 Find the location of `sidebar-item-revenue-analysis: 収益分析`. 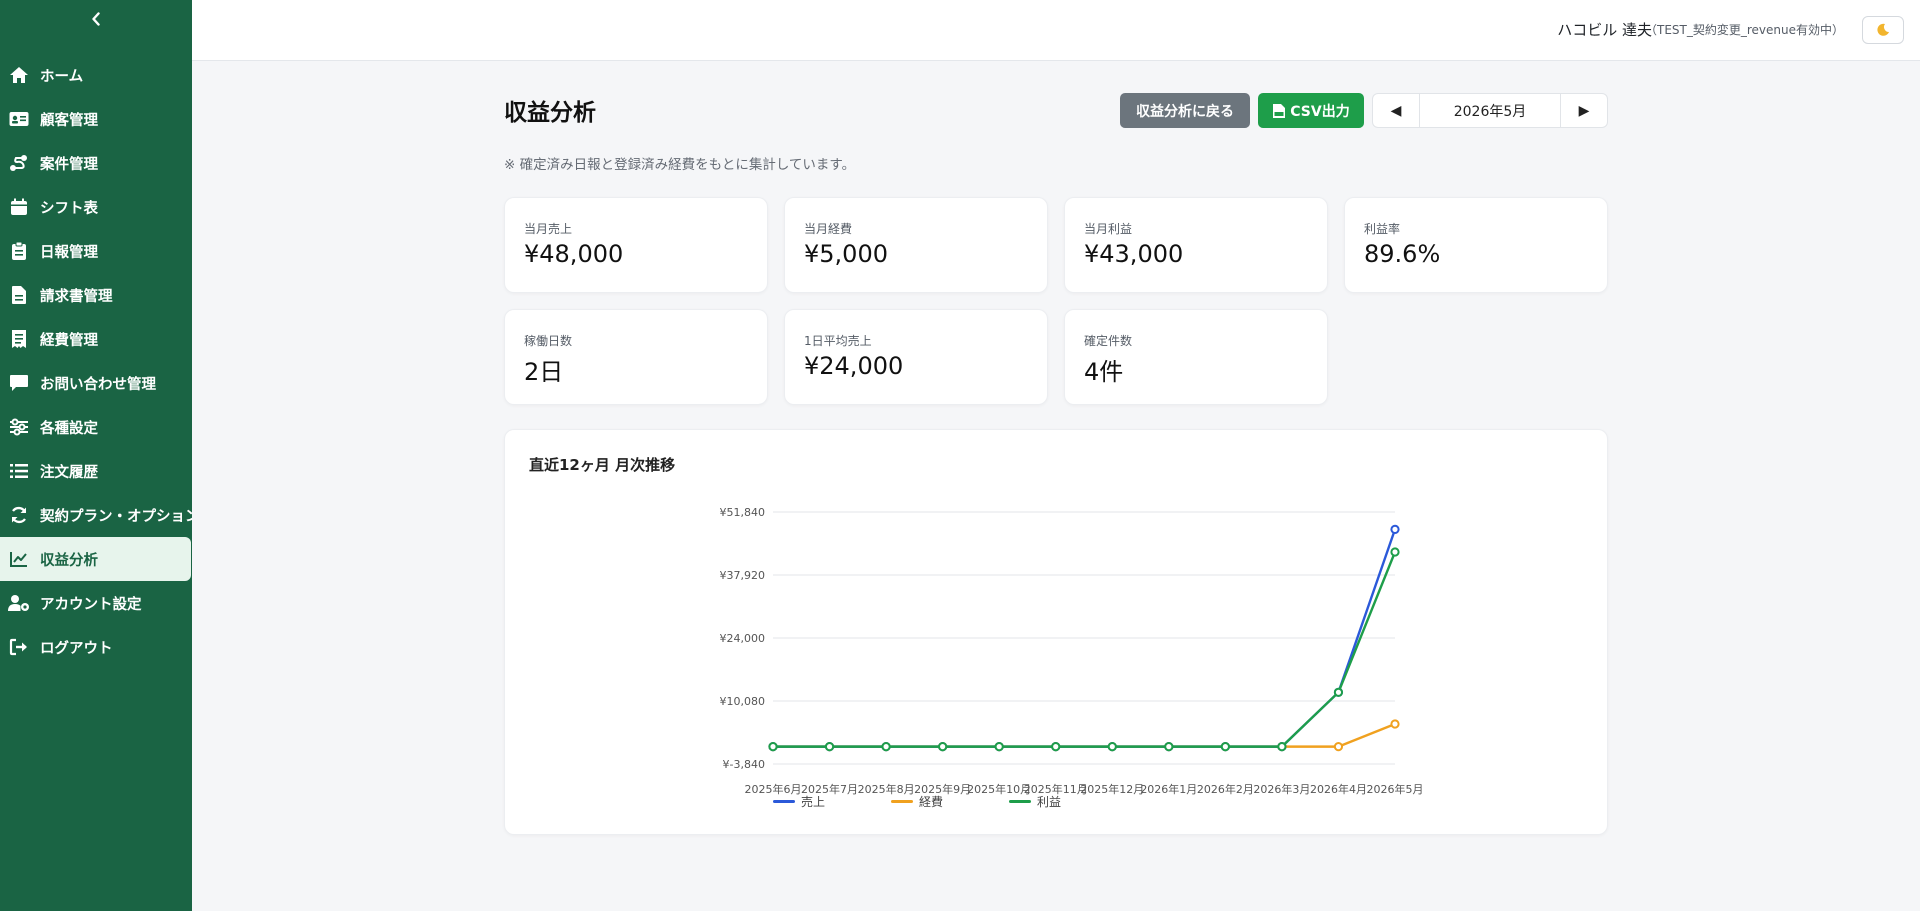

sidebar-item-revenue-analysis: 収益分析 is located at coordinates (95, 559).